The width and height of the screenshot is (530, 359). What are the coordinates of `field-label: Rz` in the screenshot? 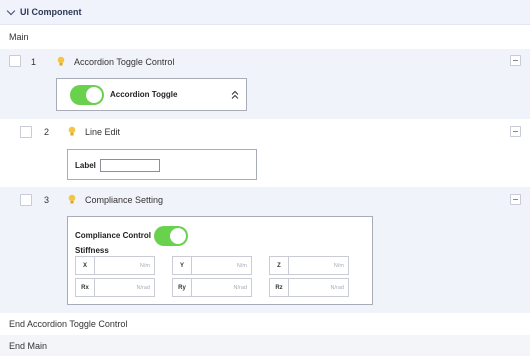 It's located at (279, 287).